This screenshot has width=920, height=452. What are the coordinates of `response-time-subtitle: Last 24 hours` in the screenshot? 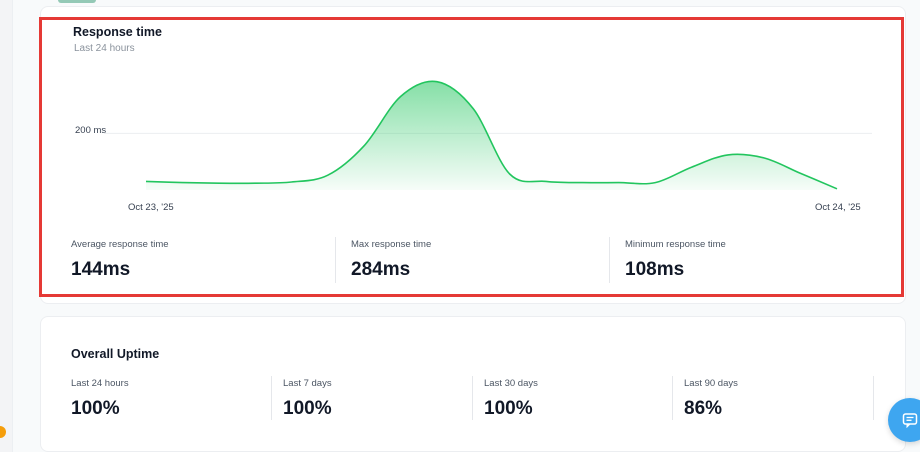 It's located at (104, 48).